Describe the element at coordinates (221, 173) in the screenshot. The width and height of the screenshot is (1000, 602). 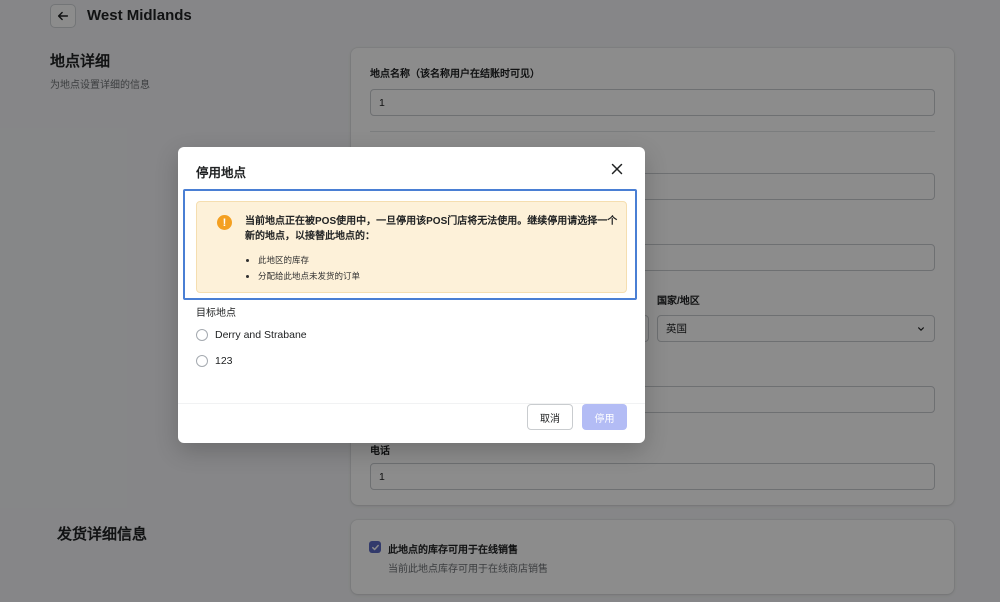
I see `modal-title: 停用地点` at that location.